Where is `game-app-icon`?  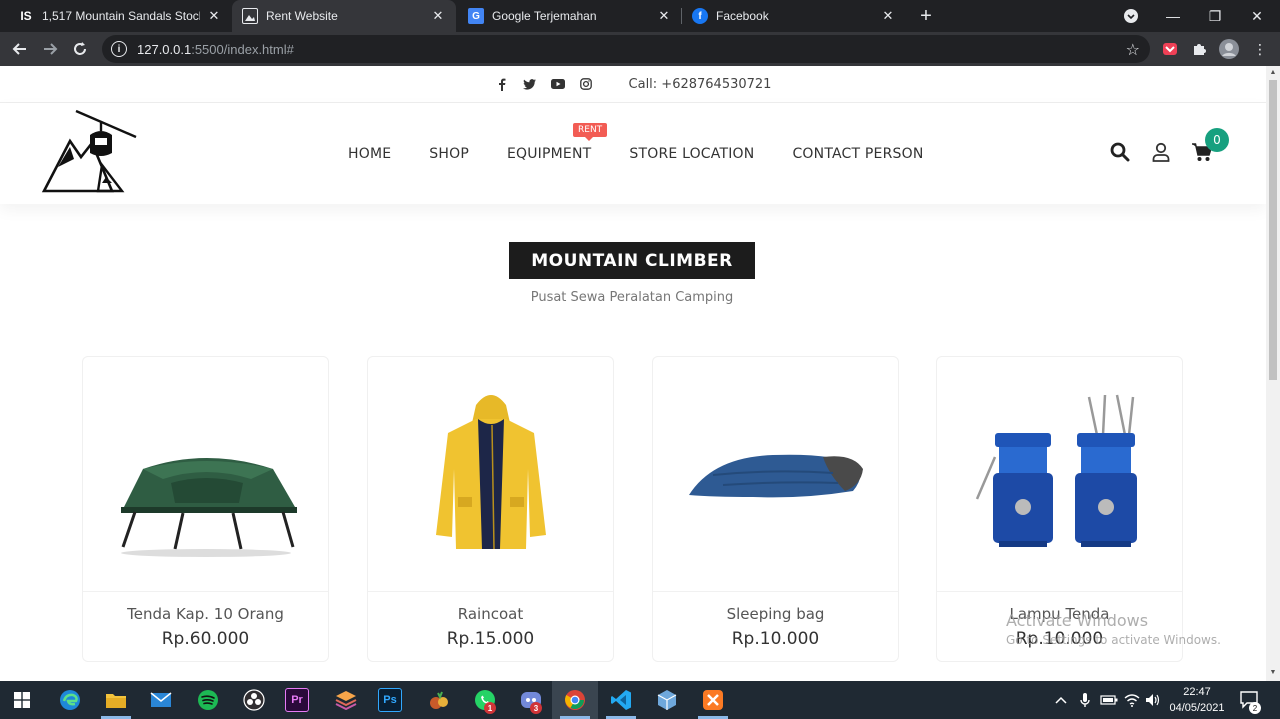 game-app-icon is located at coordinates (439, 700).